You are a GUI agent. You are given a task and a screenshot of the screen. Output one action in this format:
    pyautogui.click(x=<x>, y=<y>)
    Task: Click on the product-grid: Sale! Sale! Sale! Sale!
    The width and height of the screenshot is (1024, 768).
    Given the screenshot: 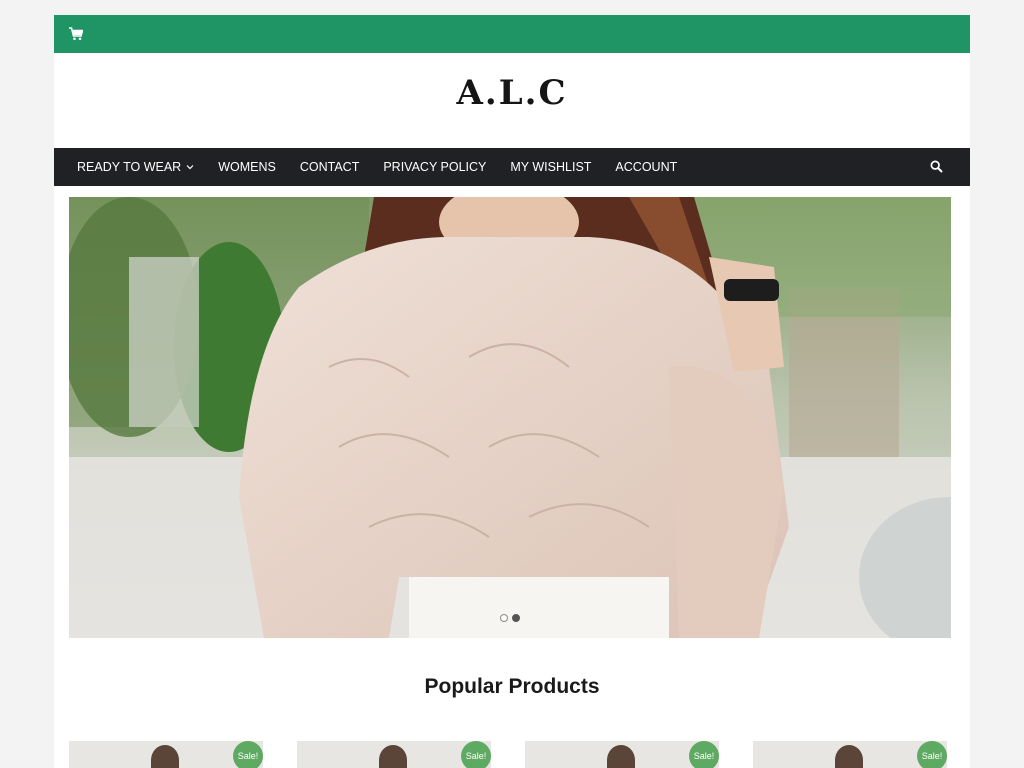 What is the action you would take?
    pyautogui.click(x=510, y=754)
    